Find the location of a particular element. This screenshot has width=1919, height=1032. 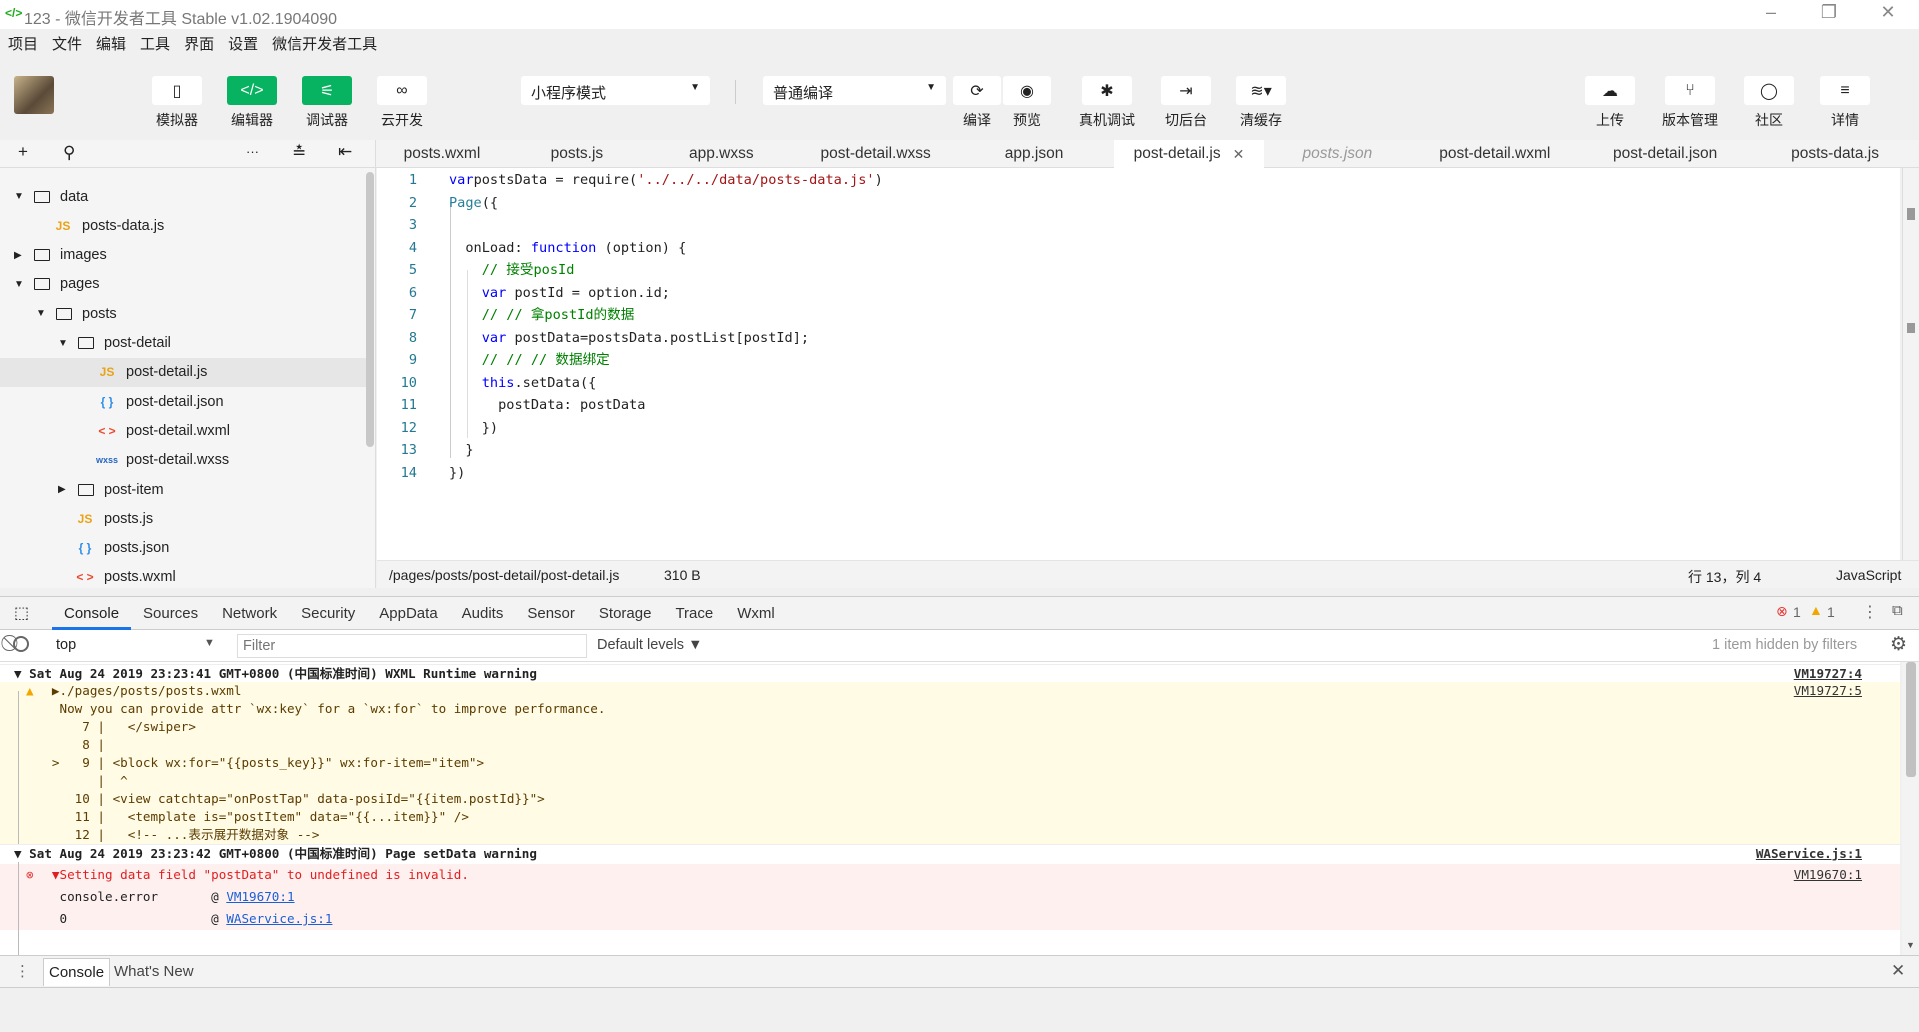

tab-post-detail.wxml: post-detail.wxml is located at coordinates (1494, 154).